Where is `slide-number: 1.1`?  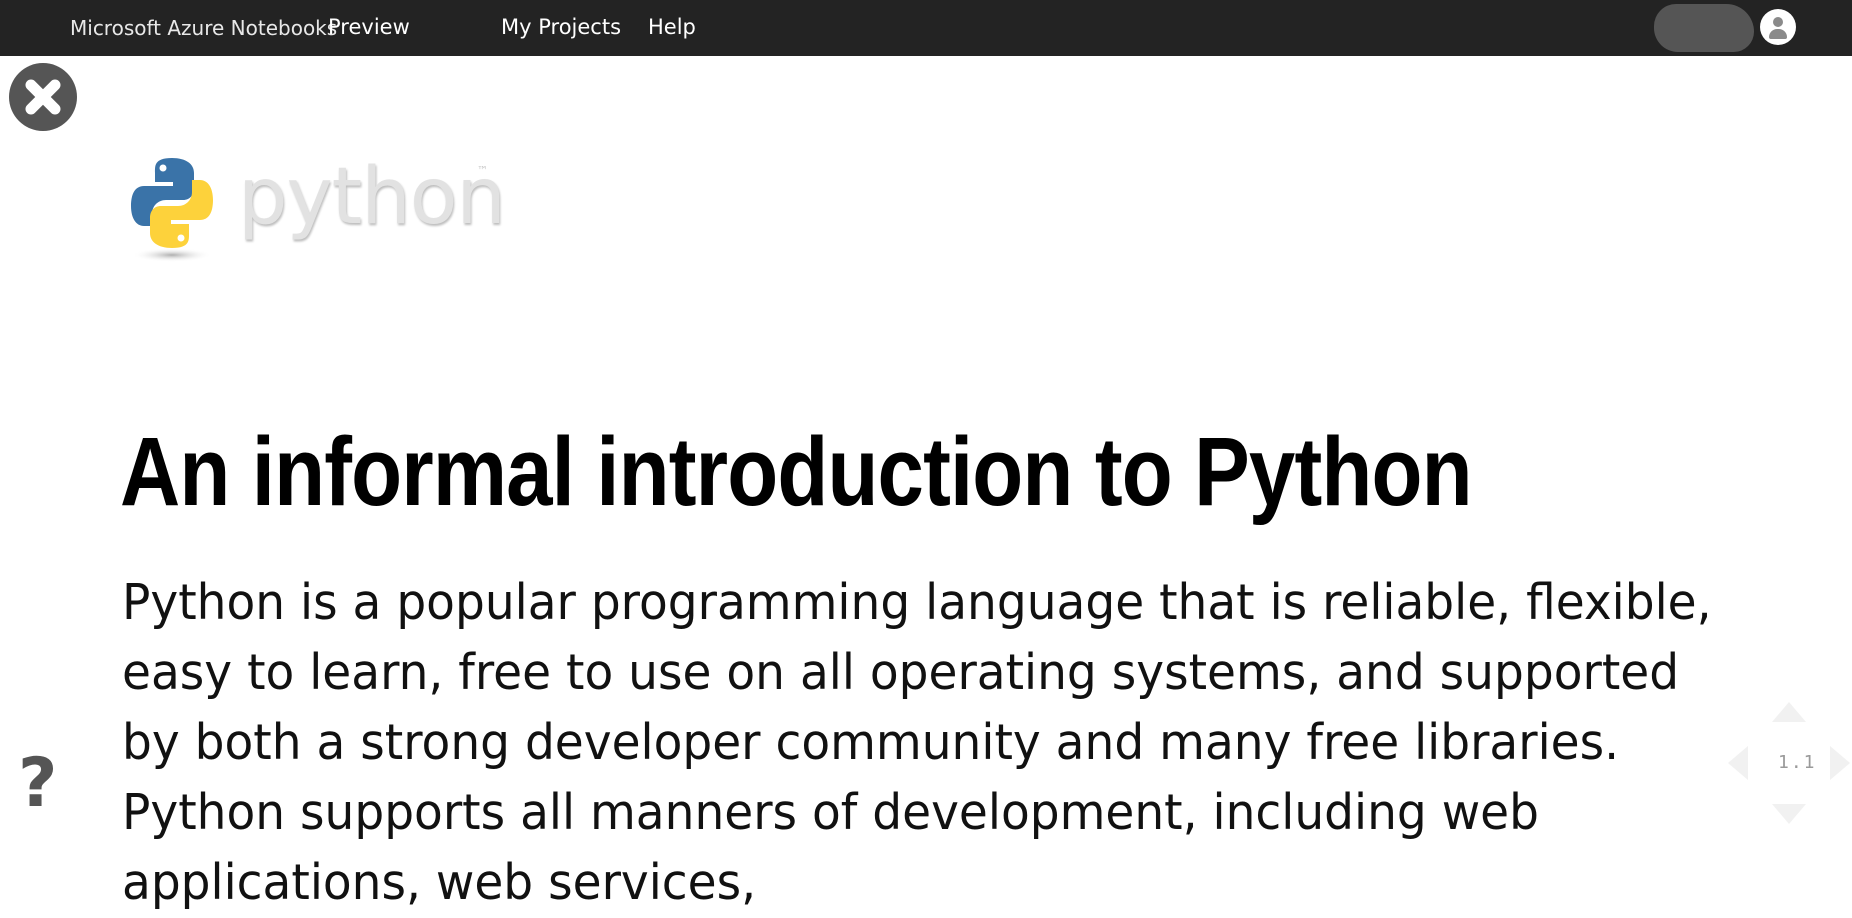
slide-number: 1.1 is located at coordinates (1797, 762).